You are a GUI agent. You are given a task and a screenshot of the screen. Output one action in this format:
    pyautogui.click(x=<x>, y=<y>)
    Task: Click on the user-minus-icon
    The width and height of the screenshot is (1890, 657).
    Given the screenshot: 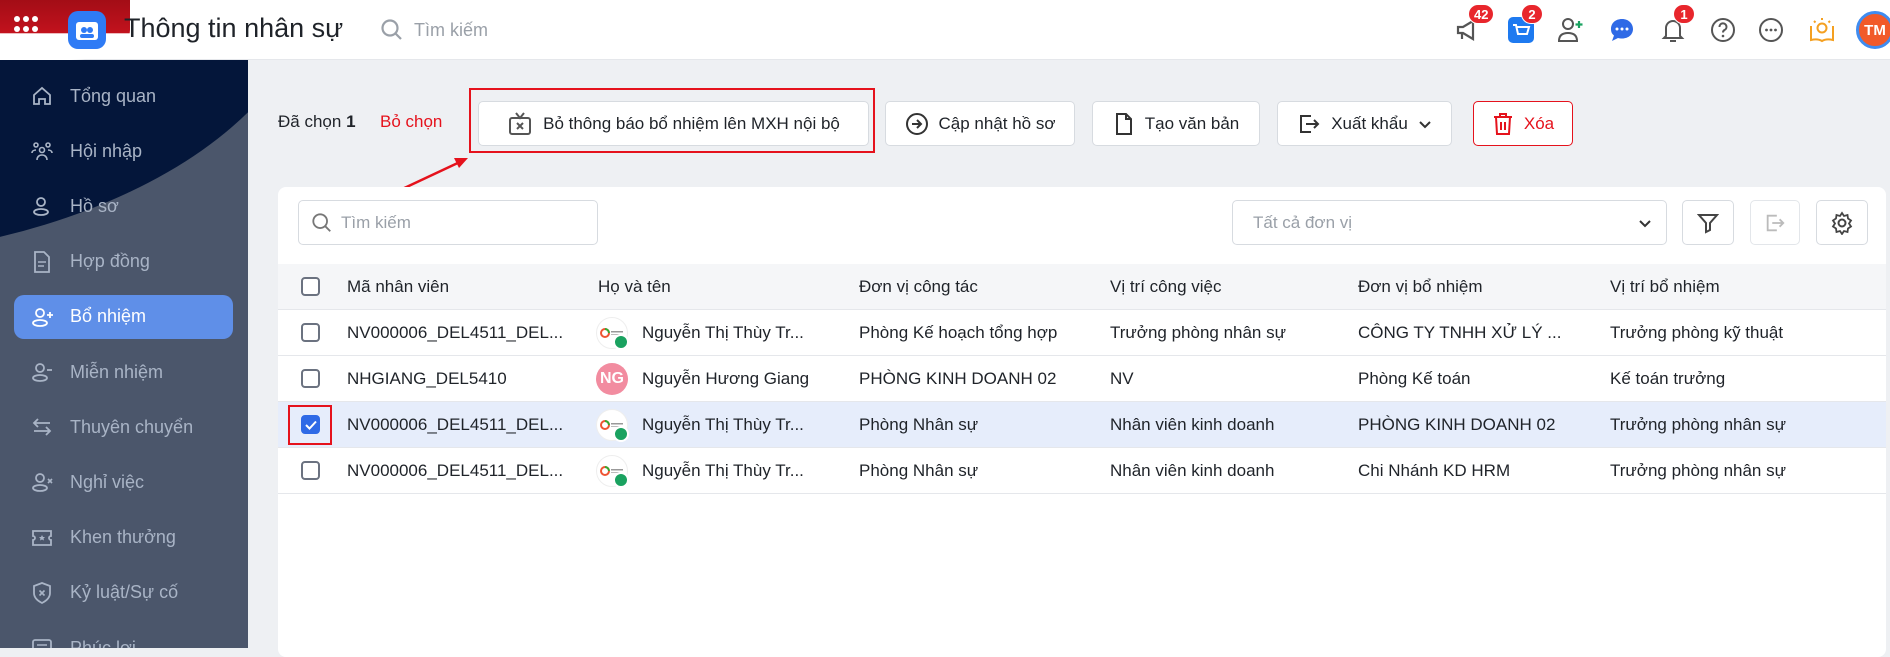 What is the action you would take?
    pyautogui.click(x=42, y=372)
    